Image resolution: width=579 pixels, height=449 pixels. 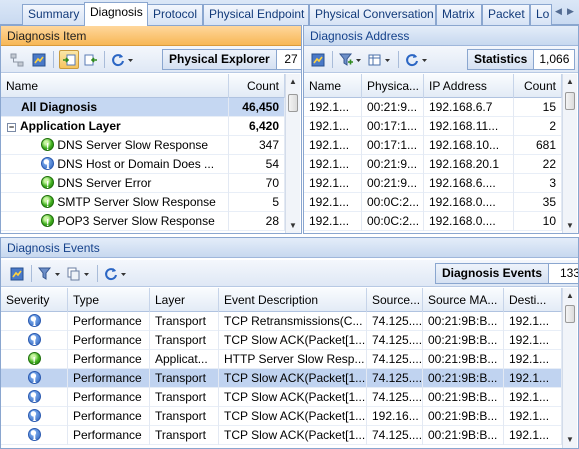 I want to click on copy-dropdown-icon, so click(x=79, y=273).